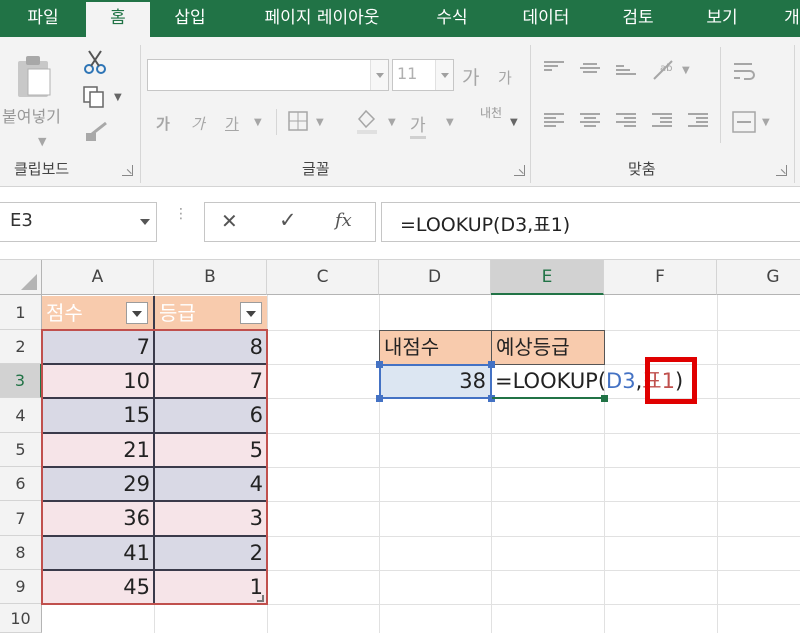 Image resolution: width=800 pixels, height=633 pixels. Describe the element at coordinates (766, 122) in the screenshot. I see `merge-dropdown-icon: ▼` at that location.